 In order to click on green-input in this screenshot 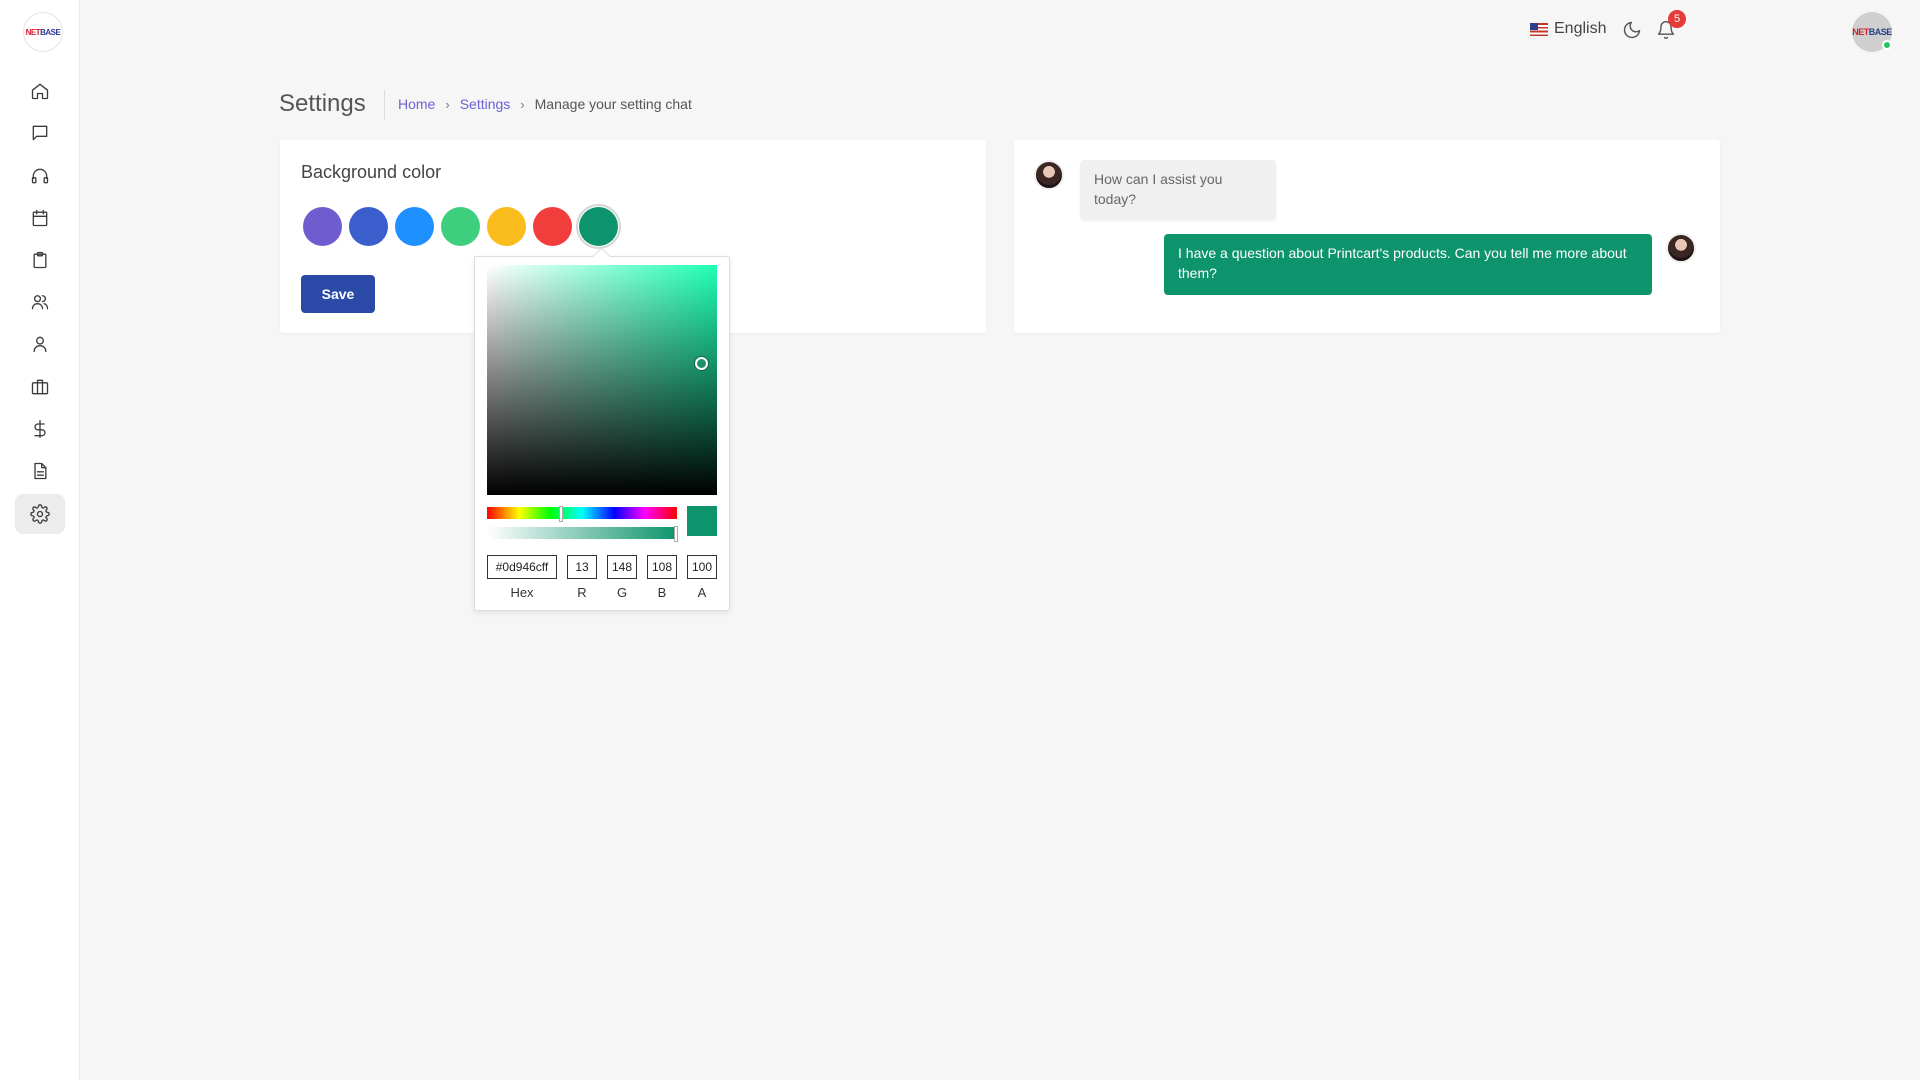, I will do `click(622, 567)`.